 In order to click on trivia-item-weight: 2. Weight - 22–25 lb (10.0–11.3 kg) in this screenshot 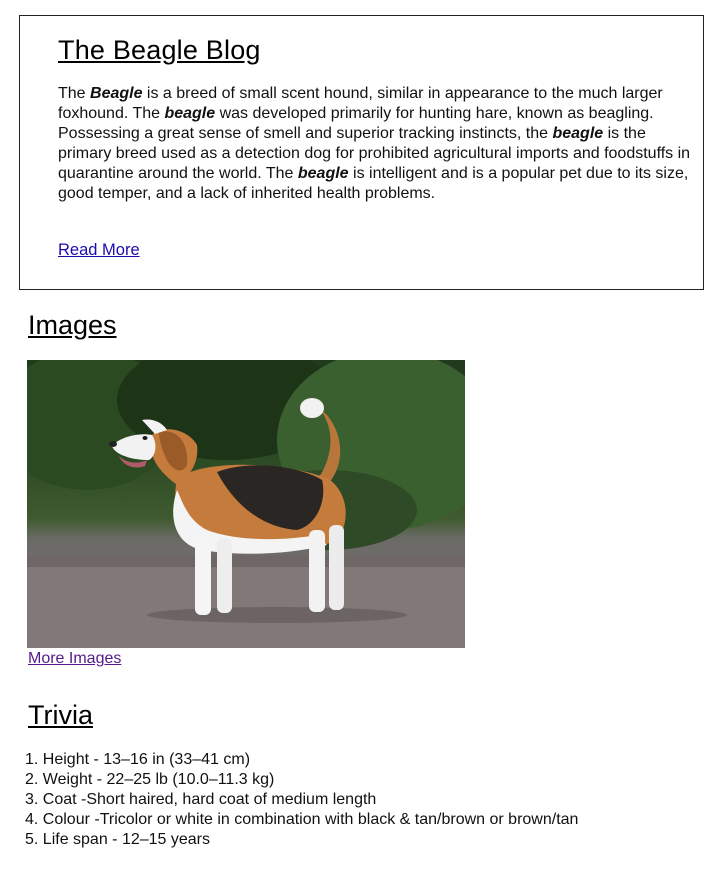, I will do `click(150, 779)`.